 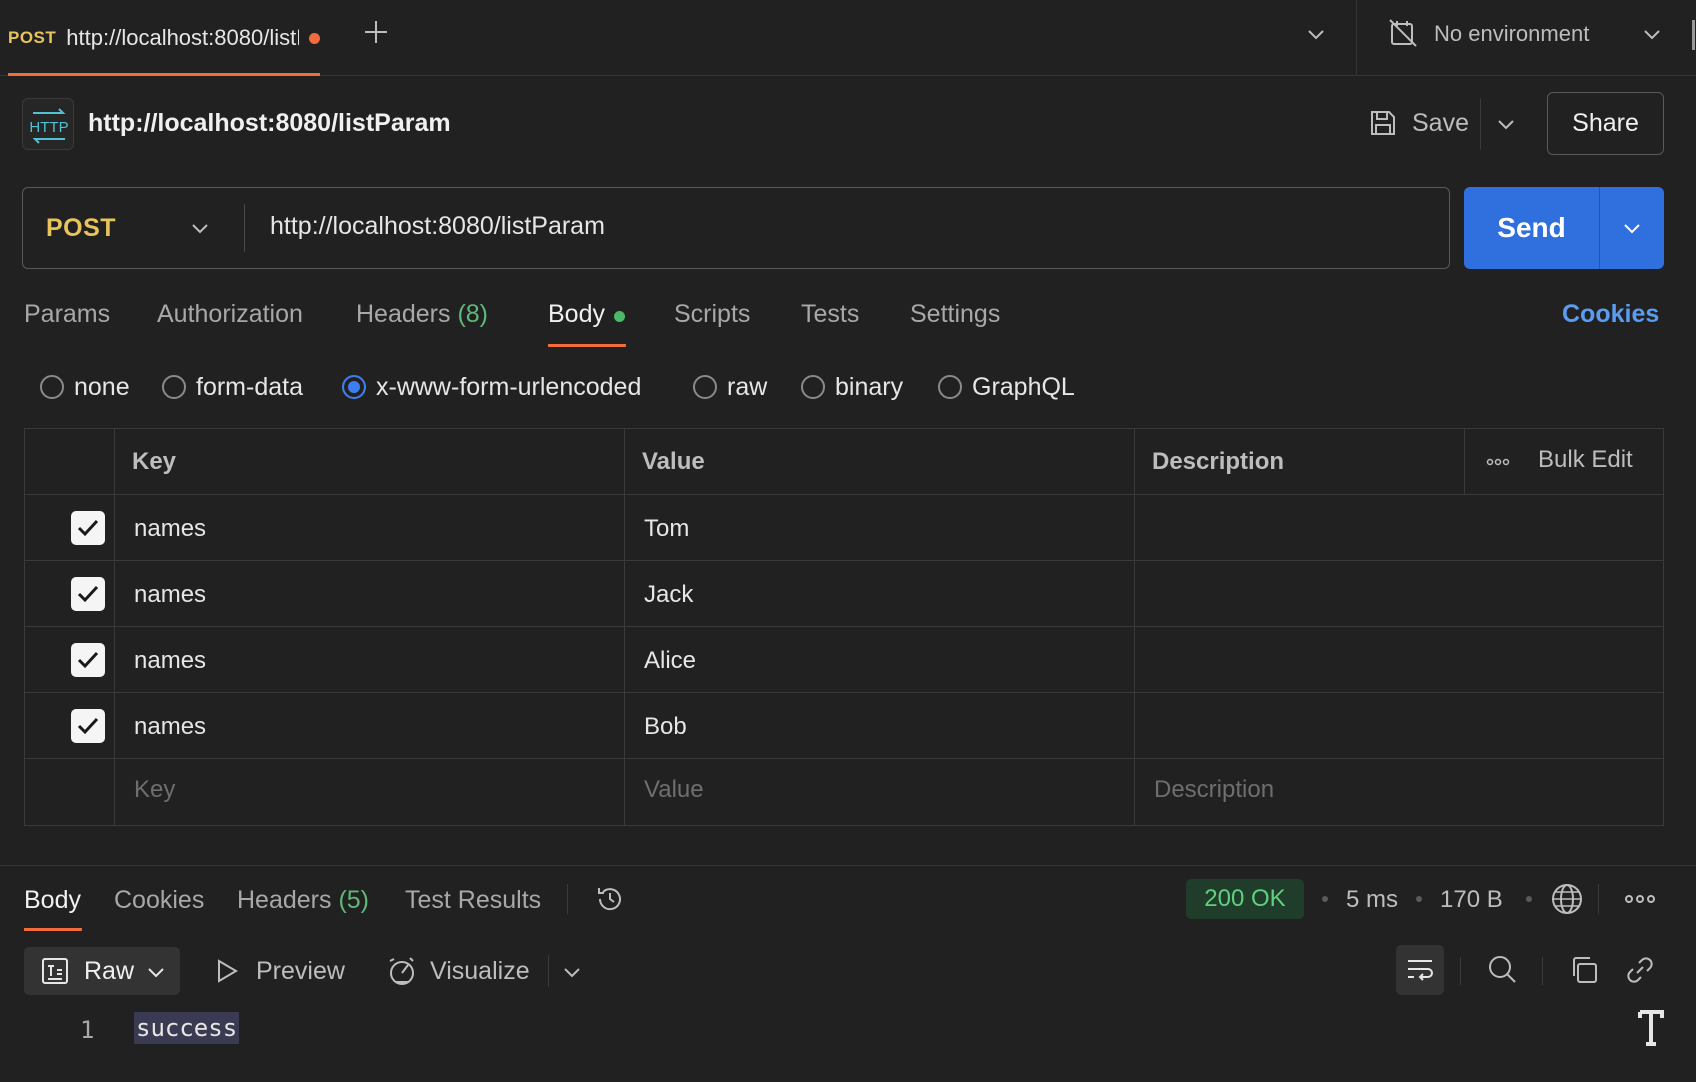 What do you see at coordinates (1640, 970) in the screenshot?
I see `link-icon` at bounding box center [1640, 970].